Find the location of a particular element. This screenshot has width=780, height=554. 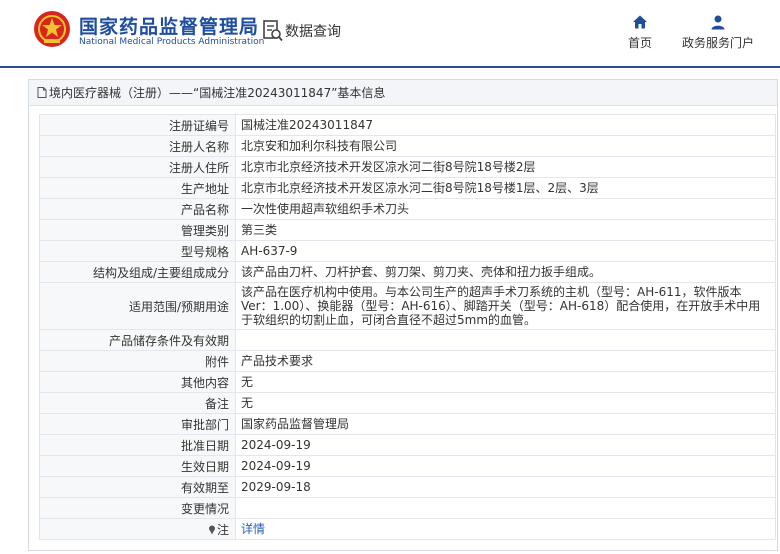

national-emblem-icon is located at coordinates (52, 29).